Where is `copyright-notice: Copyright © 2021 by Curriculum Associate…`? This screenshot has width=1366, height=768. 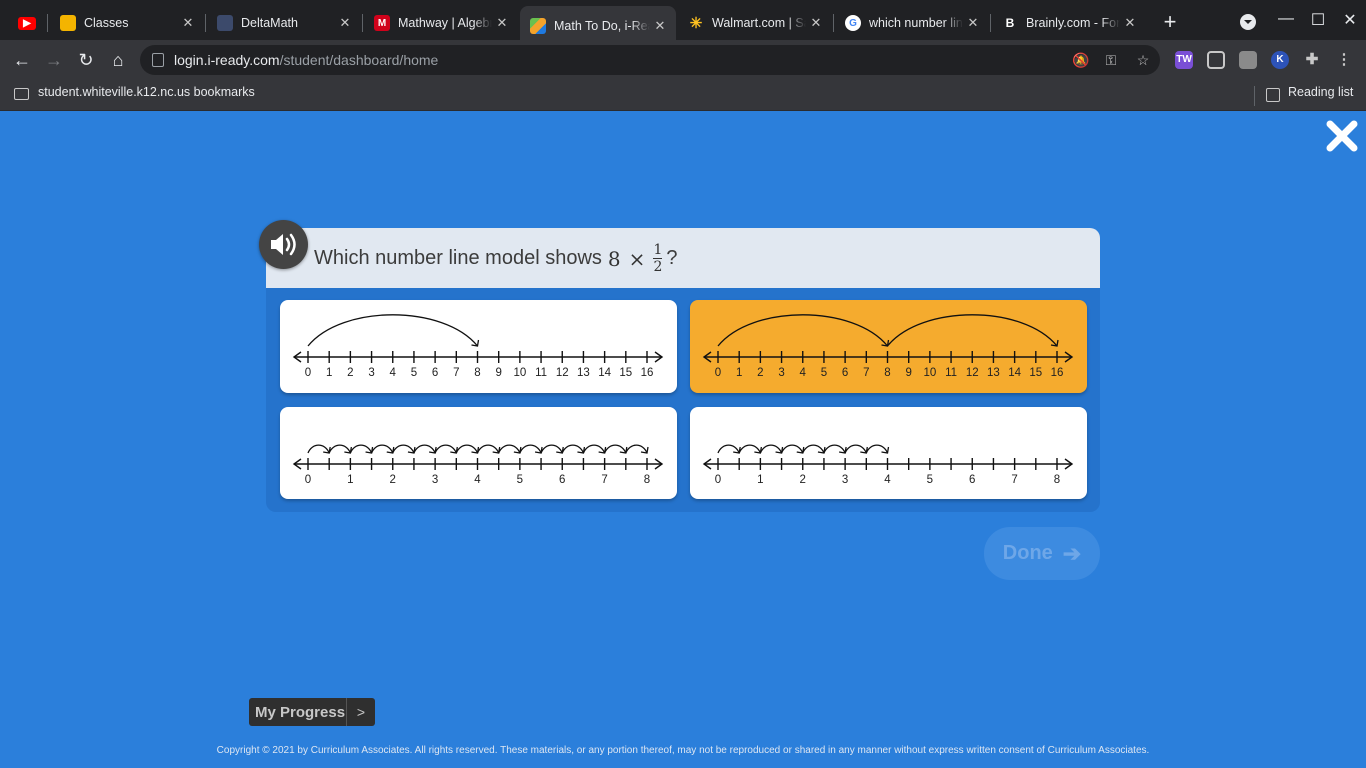
copyright-notice: Copyright © 2021 by Curriculum Associate… is located at coordinates (683, 750).